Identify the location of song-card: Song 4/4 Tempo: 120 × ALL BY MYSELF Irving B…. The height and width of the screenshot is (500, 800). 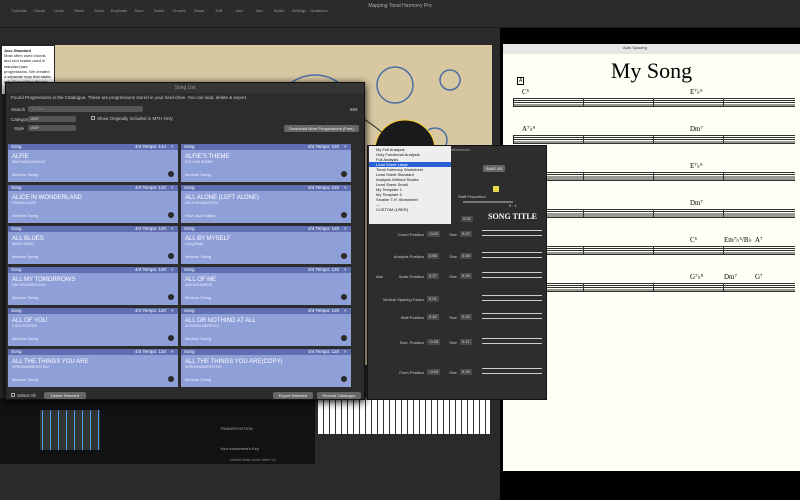
(266, 245).